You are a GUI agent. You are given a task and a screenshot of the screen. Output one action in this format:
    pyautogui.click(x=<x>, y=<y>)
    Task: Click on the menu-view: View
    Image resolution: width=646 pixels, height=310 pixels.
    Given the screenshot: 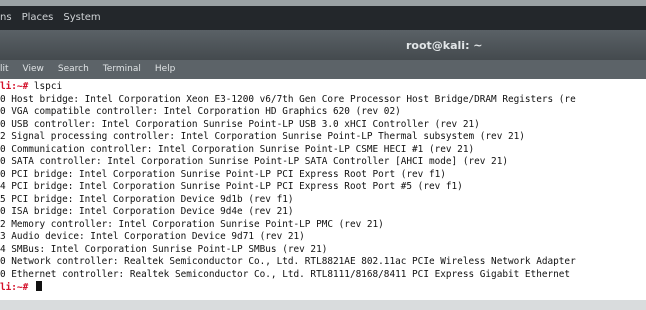 What is the action you would take?
    pyautogui.click(x=33, y=69)
    